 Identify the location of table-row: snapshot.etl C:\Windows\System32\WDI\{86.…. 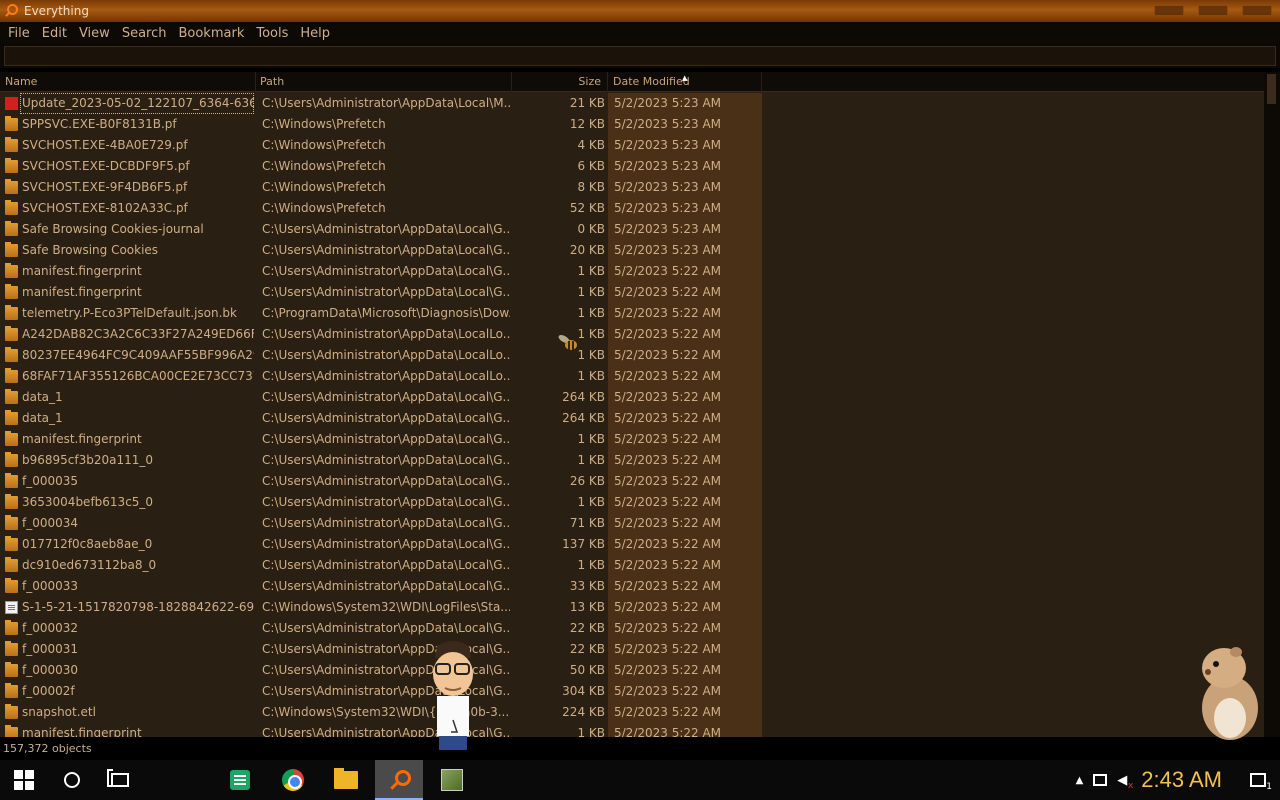
(632, 712).